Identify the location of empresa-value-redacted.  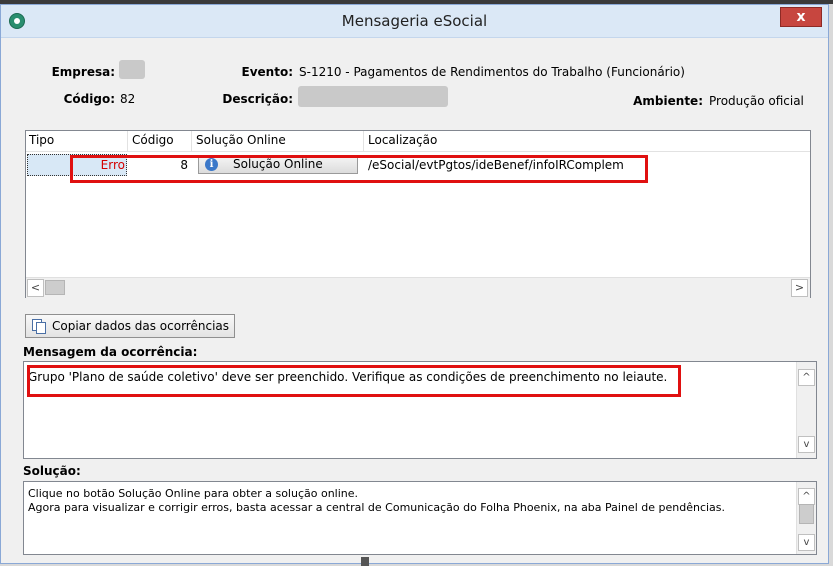
(132, 69).